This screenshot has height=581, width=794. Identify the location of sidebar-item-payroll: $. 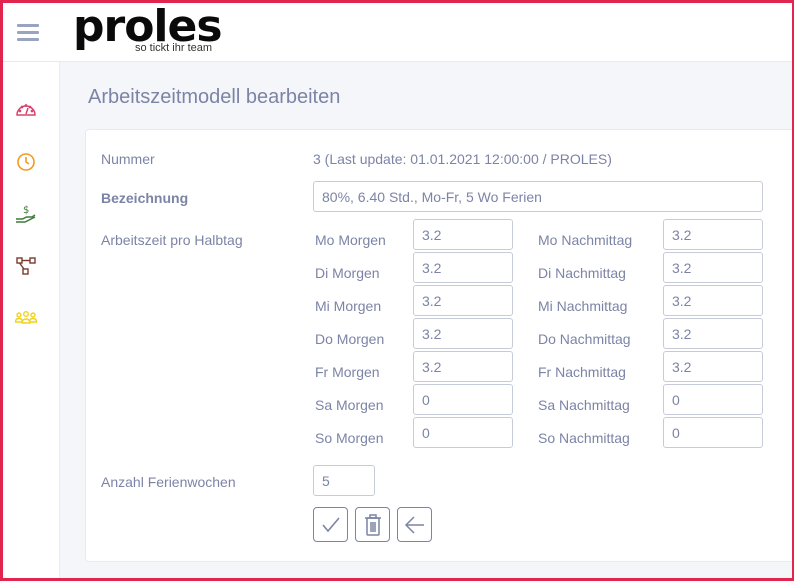
(26, 214).